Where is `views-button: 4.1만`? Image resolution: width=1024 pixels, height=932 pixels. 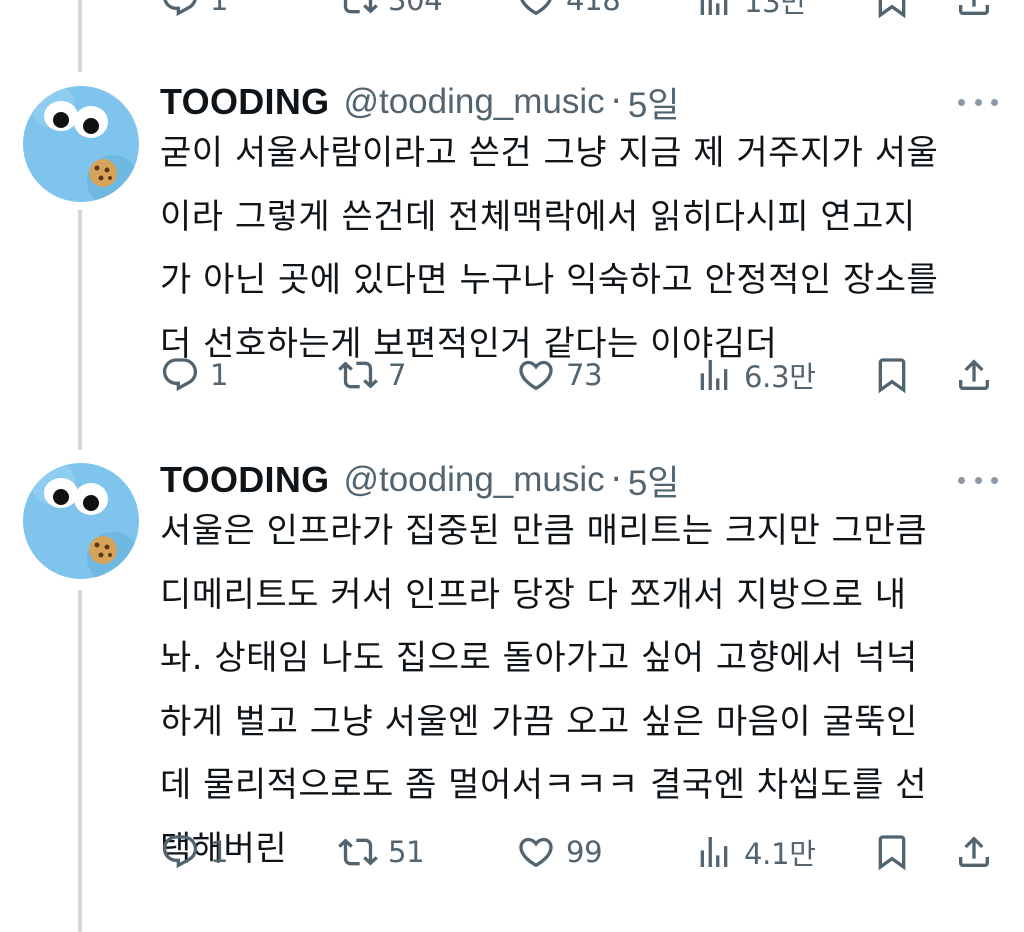 views-button: 4.1만 is located at coordinates (755, 852).